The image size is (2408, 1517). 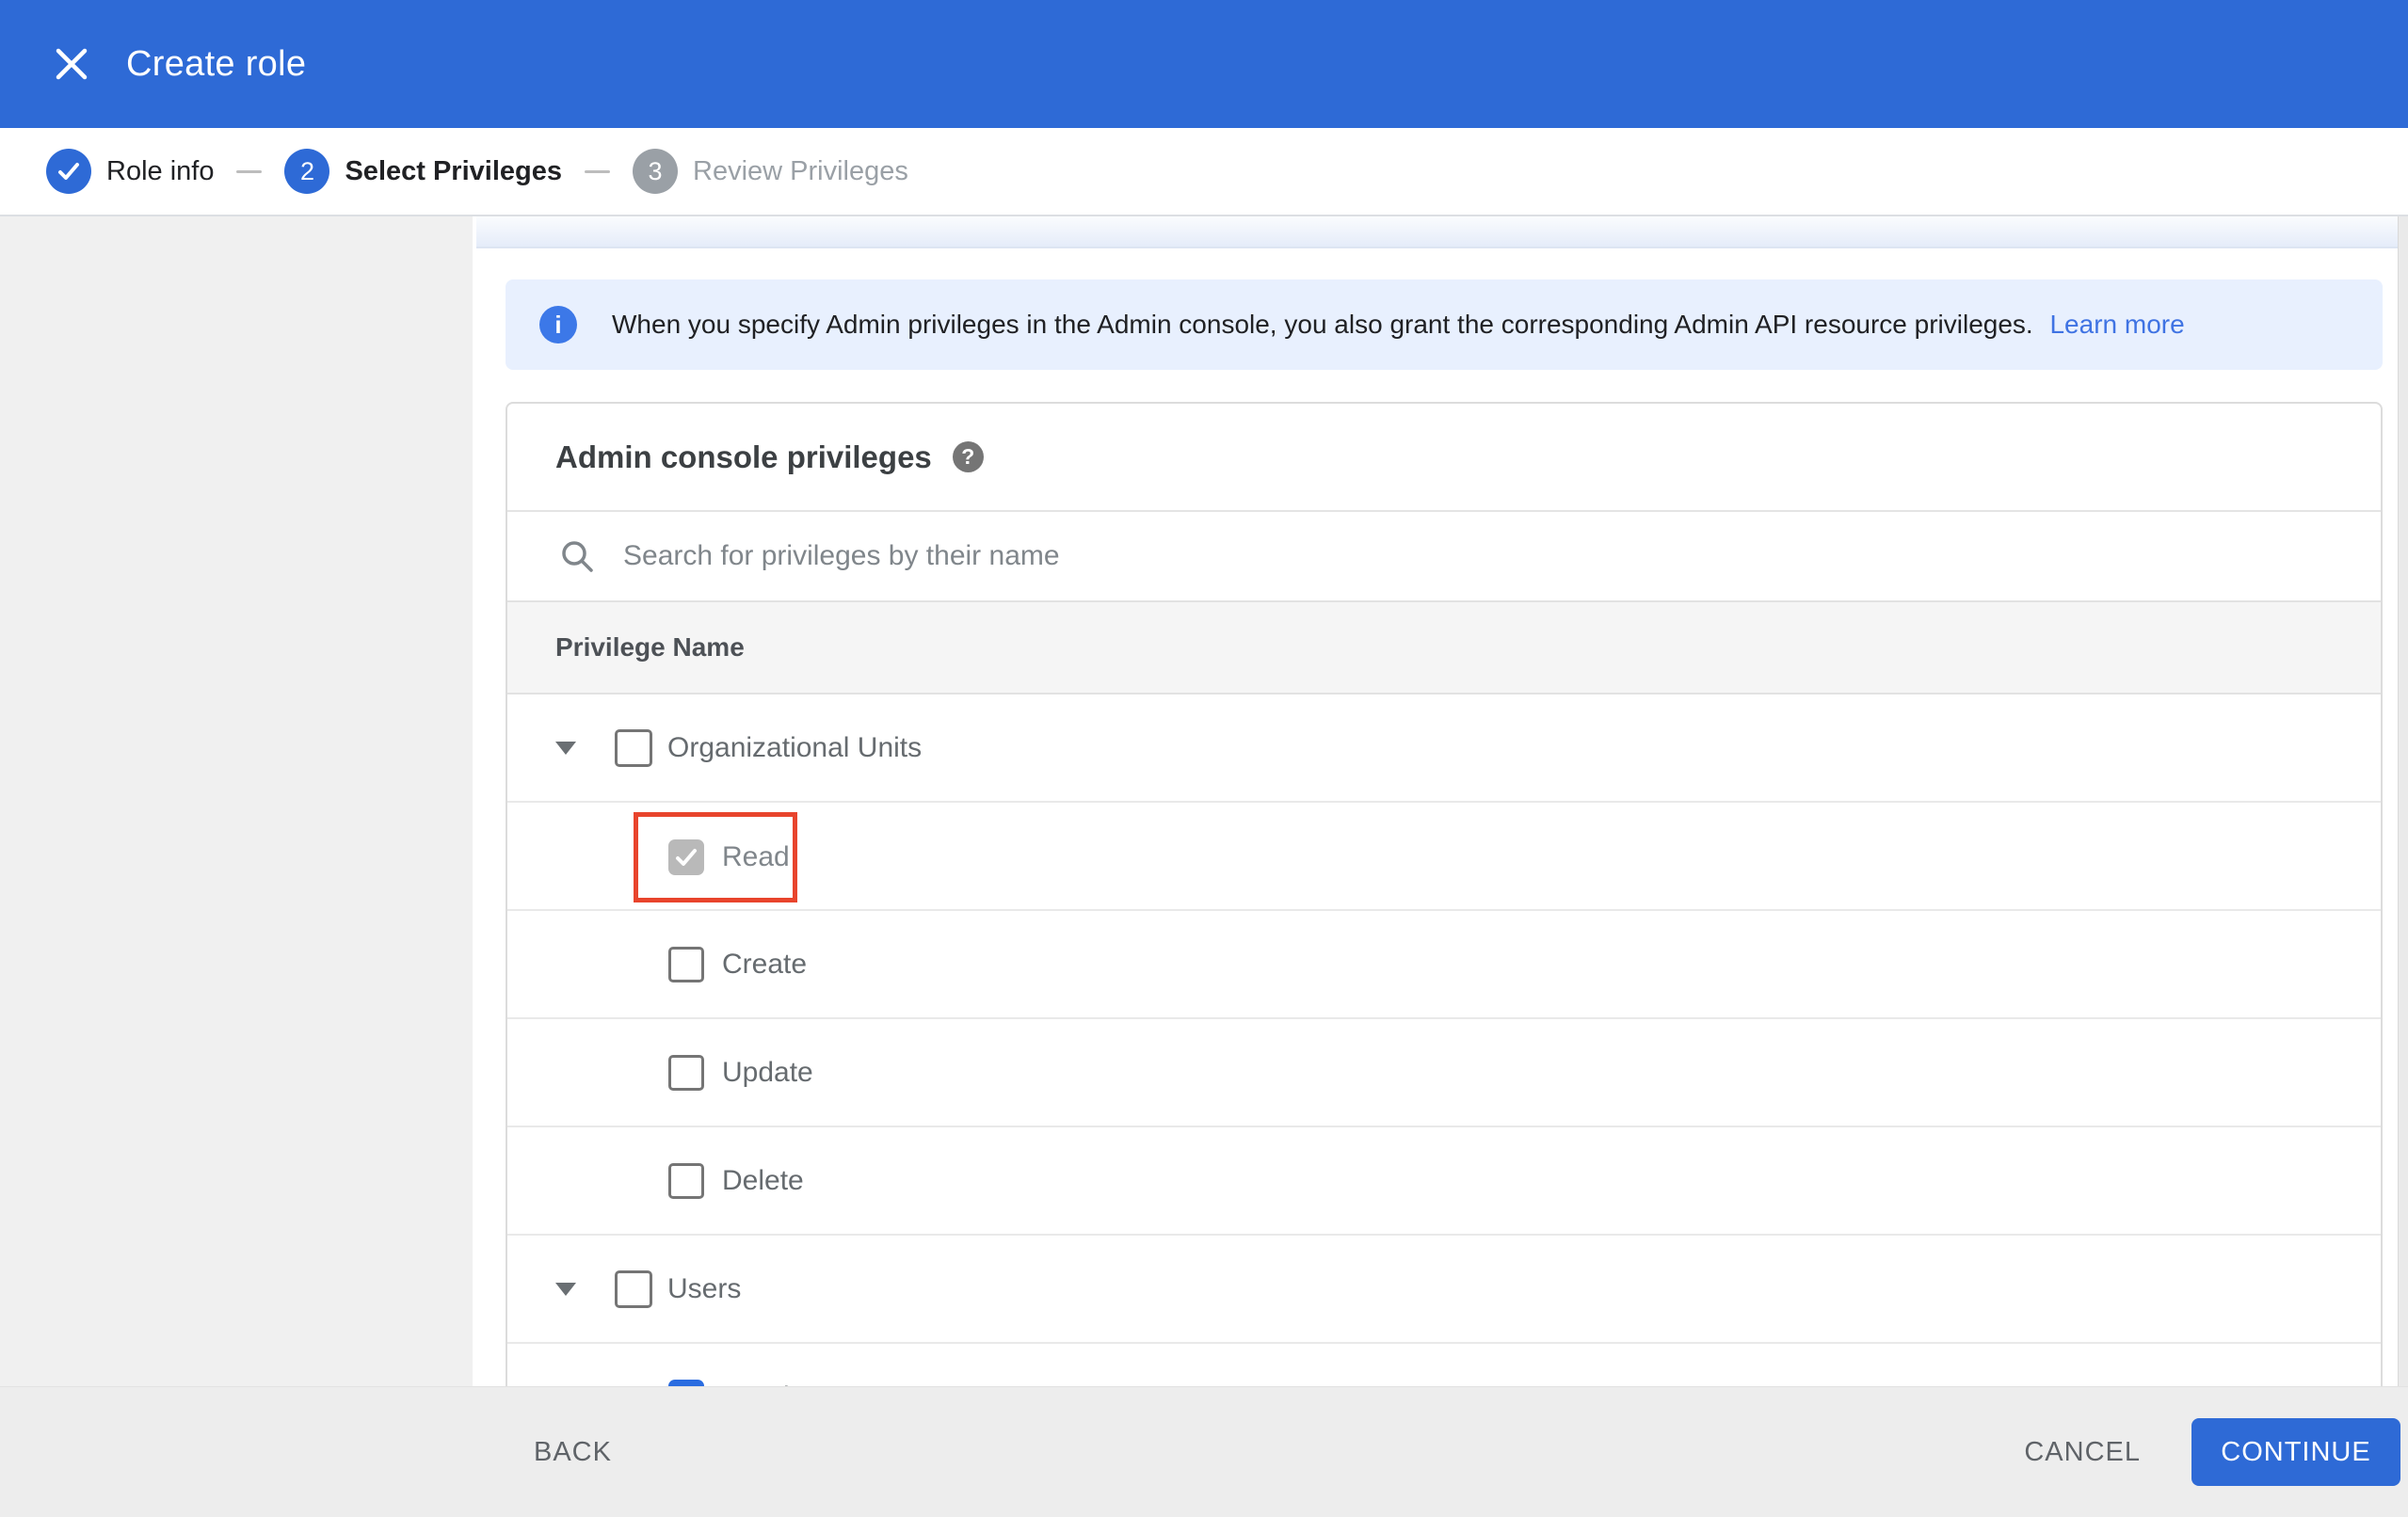 I want to click on close-icon, so click(x=72, y=64).